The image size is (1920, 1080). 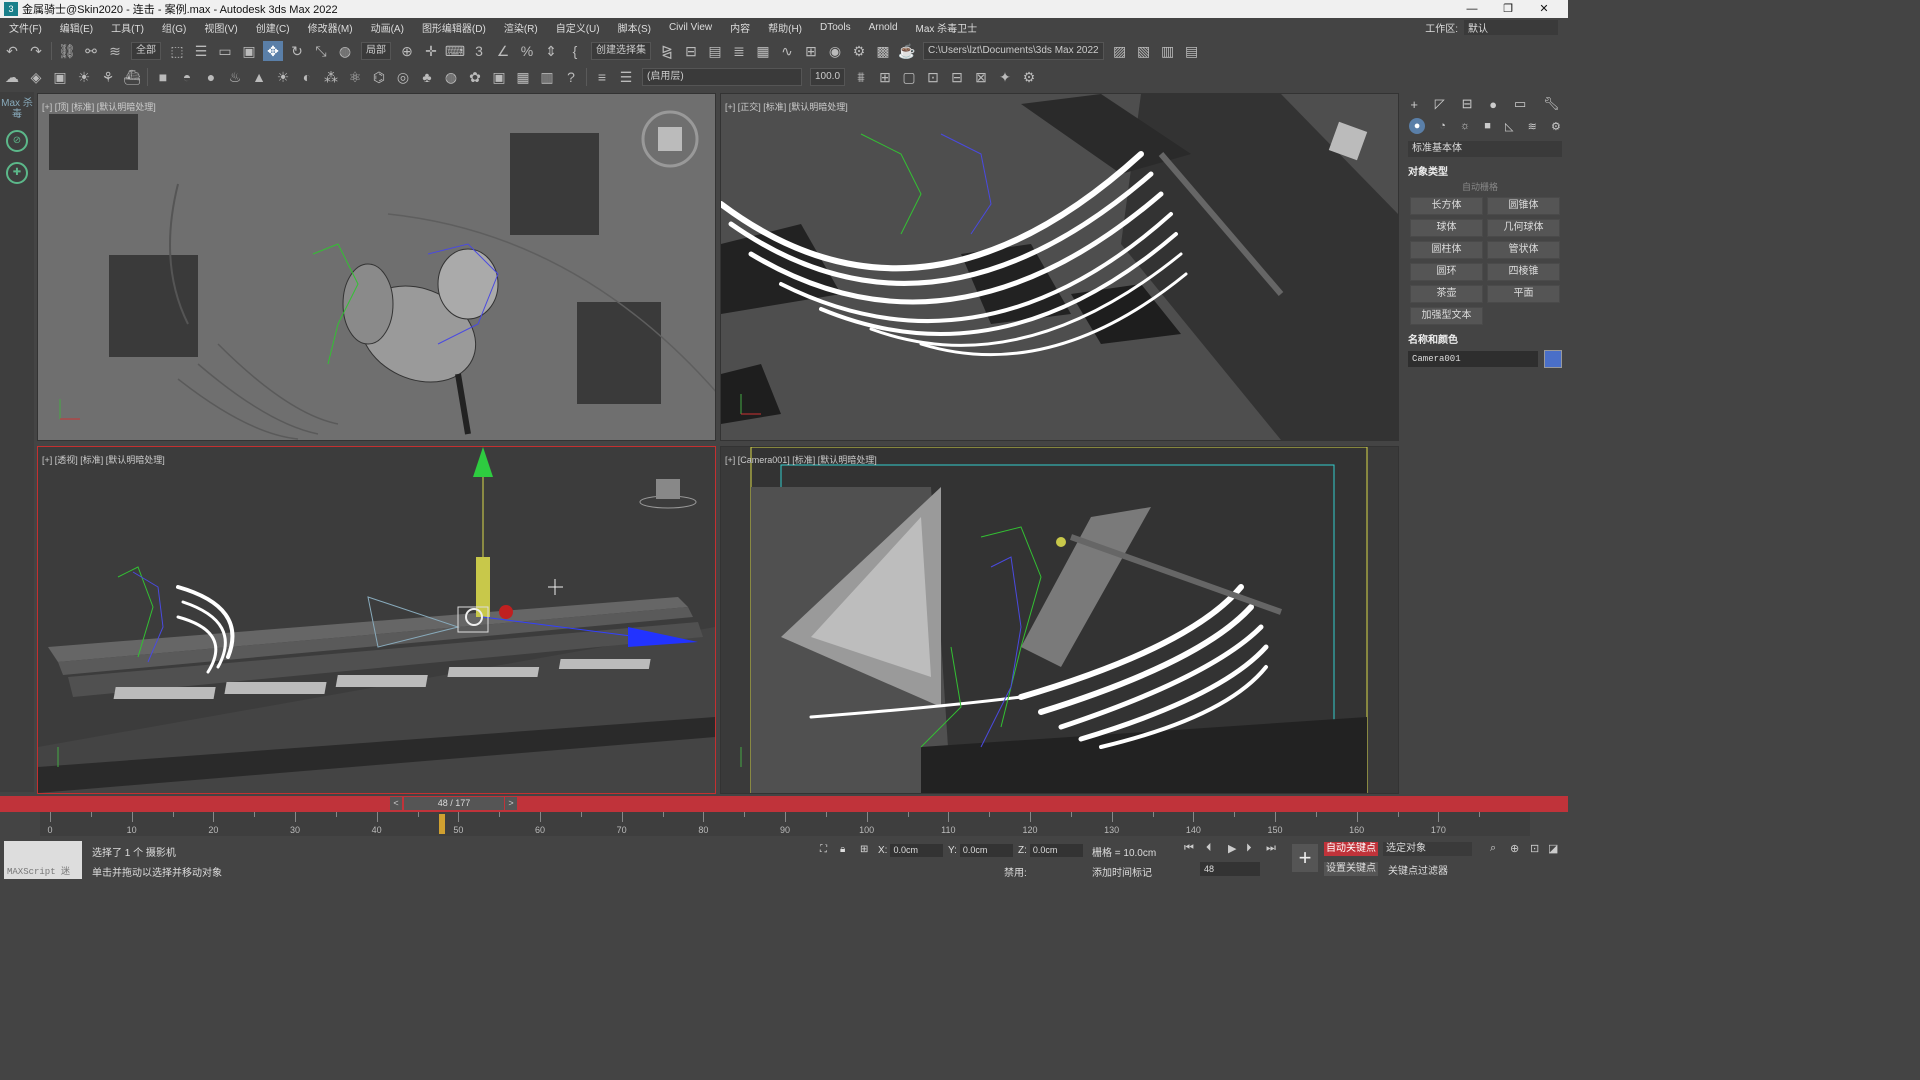 What do you see at coordinates (917, 850) in the screenshot?
I see `x-field: 0.0cm` at bounding box center [917, 850].